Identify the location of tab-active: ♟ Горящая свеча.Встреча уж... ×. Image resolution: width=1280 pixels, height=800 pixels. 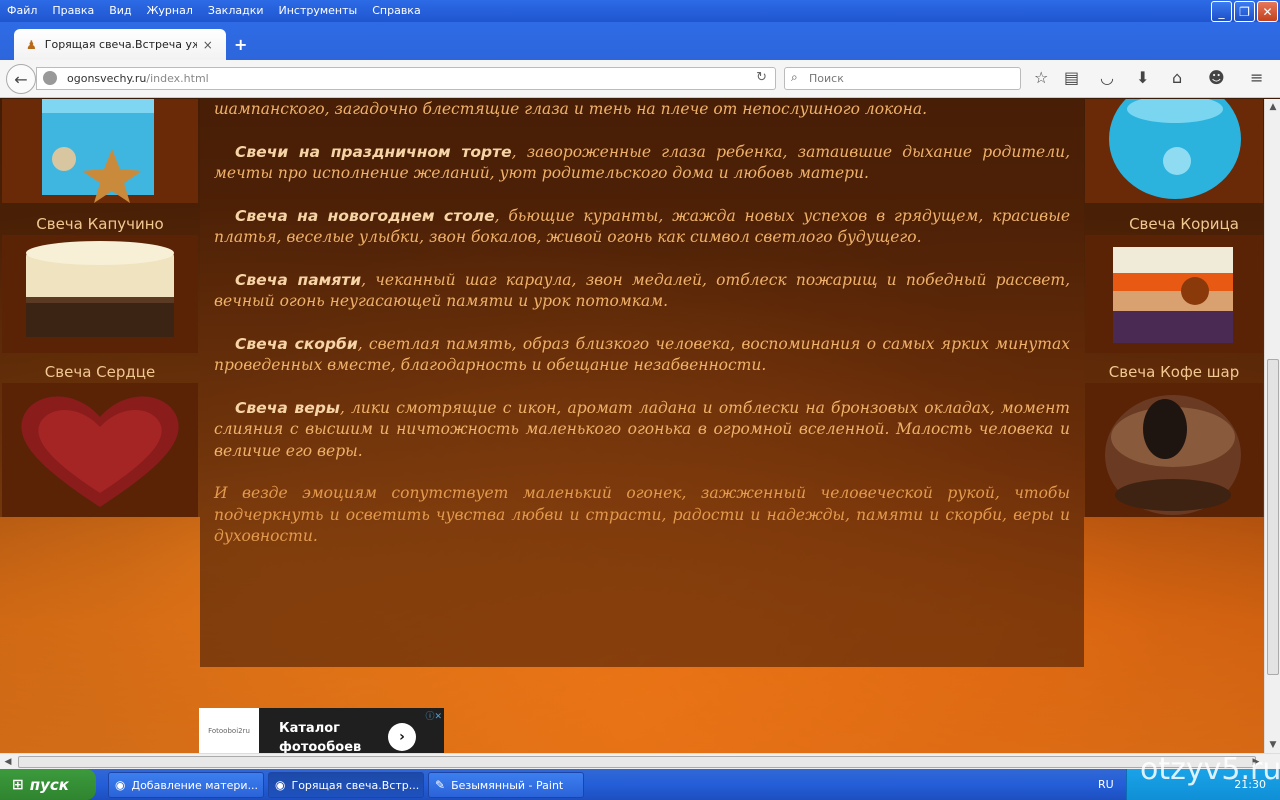
(120, 44).